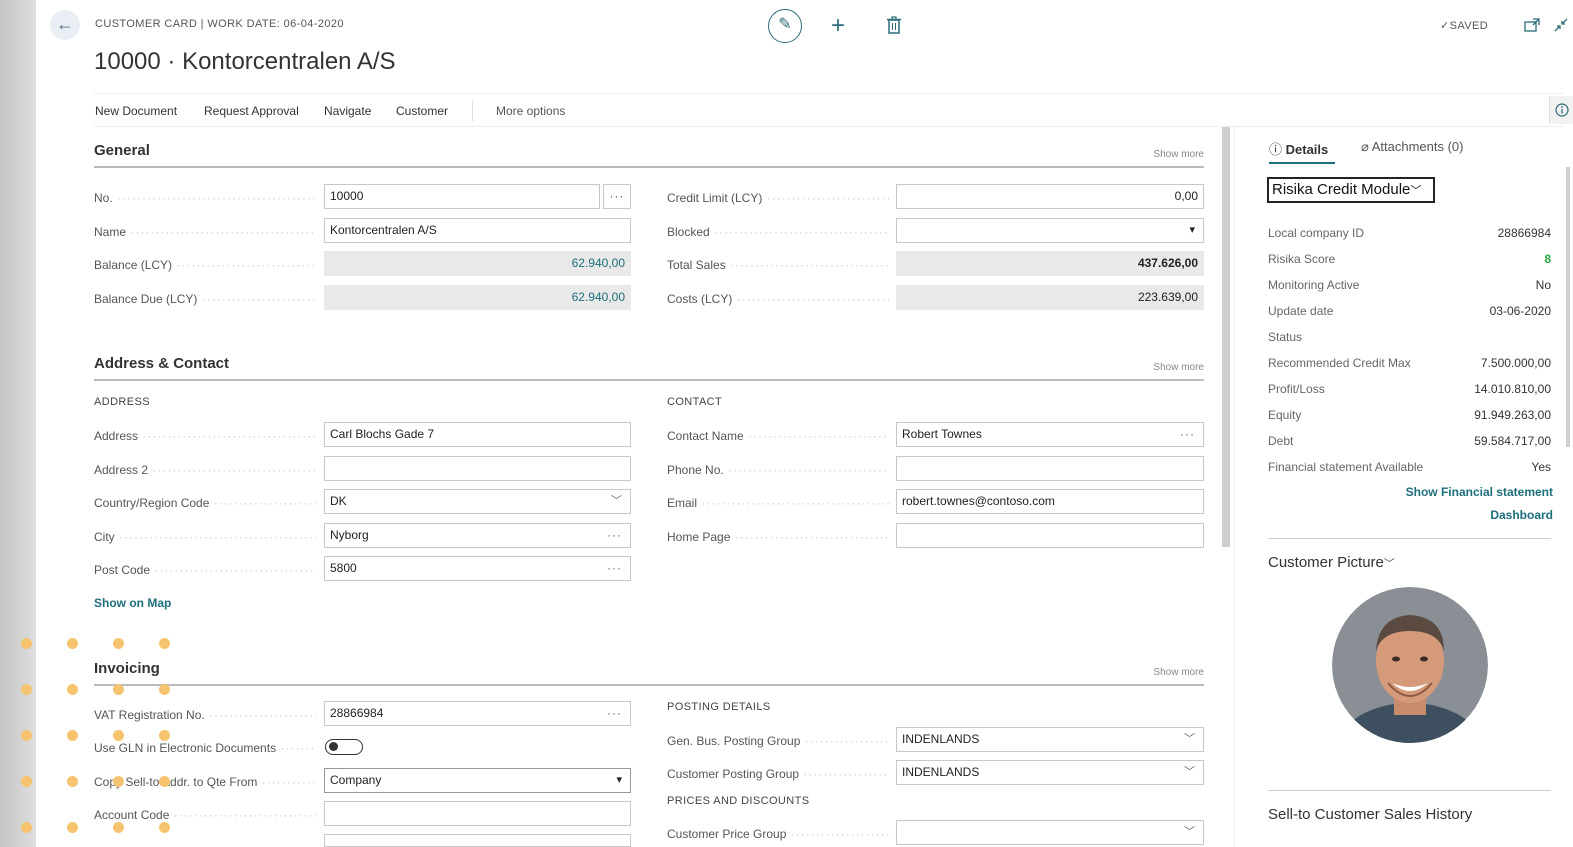 The width and height of the screenshot is (1573, 847). I want to click on city-field: Nyborg ···, so click(477, 535).